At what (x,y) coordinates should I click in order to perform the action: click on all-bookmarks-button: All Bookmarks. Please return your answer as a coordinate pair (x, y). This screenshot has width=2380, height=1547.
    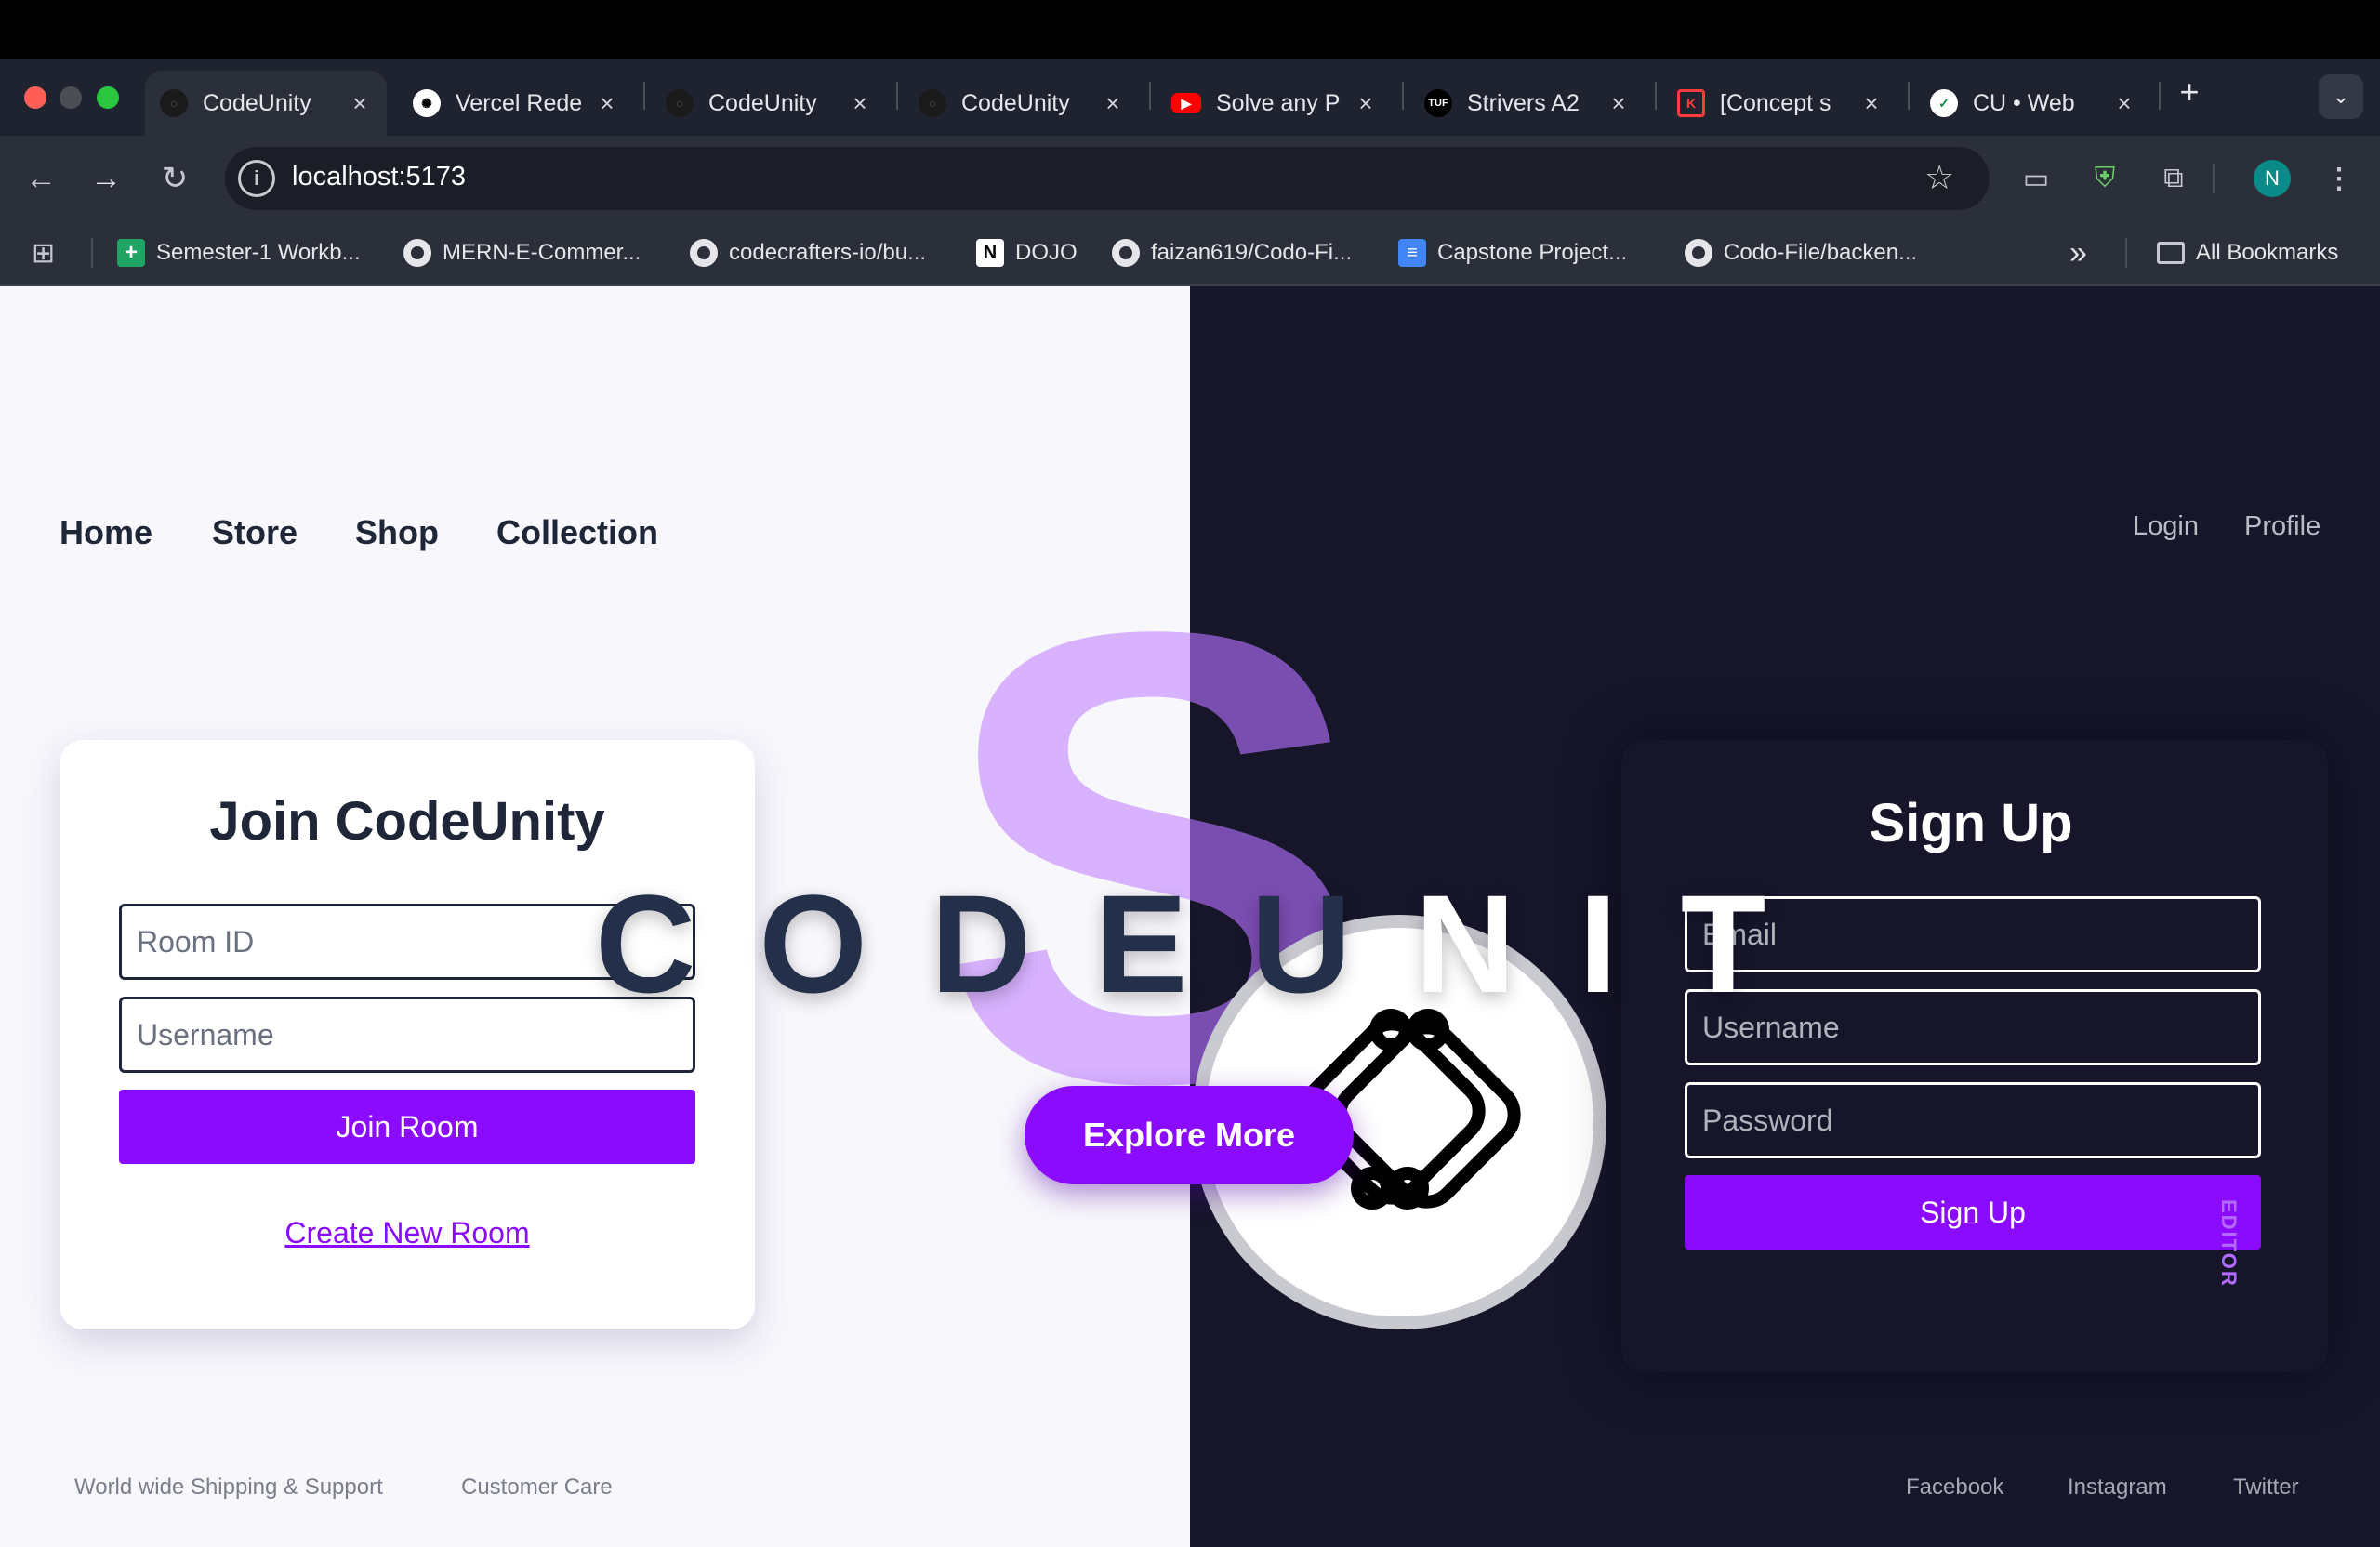
    Looking at the image, I should click on (2247, 252).